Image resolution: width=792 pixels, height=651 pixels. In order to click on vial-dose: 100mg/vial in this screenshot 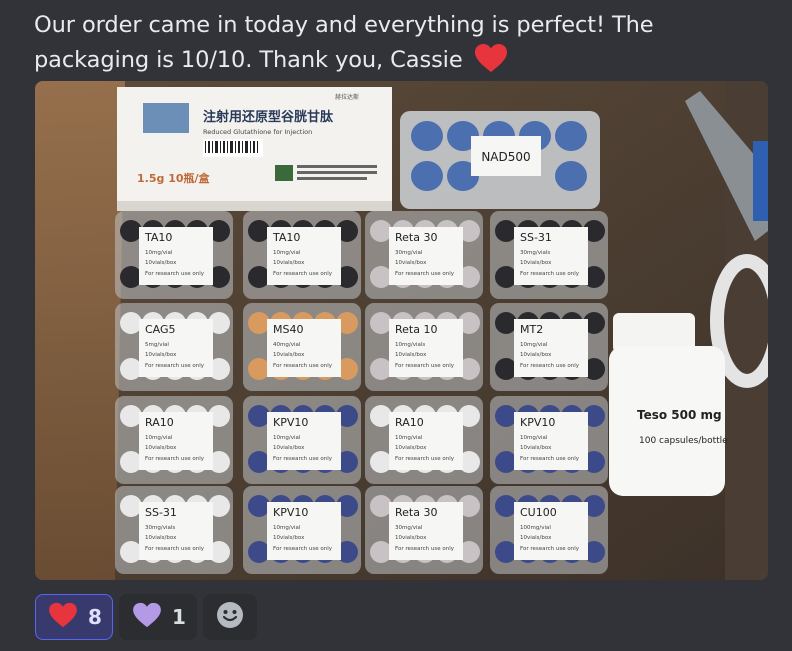, I will do `click(535, 528)`.